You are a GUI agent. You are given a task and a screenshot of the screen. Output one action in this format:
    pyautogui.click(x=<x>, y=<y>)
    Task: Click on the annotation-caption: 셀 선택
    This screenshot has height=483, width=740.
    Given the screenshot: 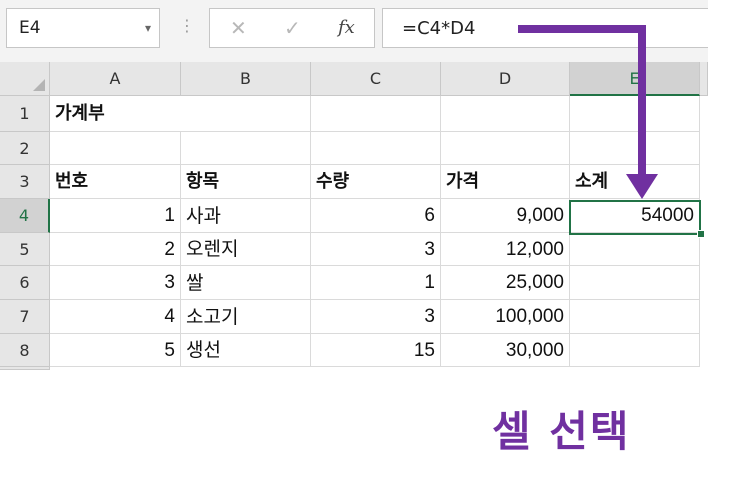 What is the action you would take?
    pyautogui.click(x=561, y=431)
    